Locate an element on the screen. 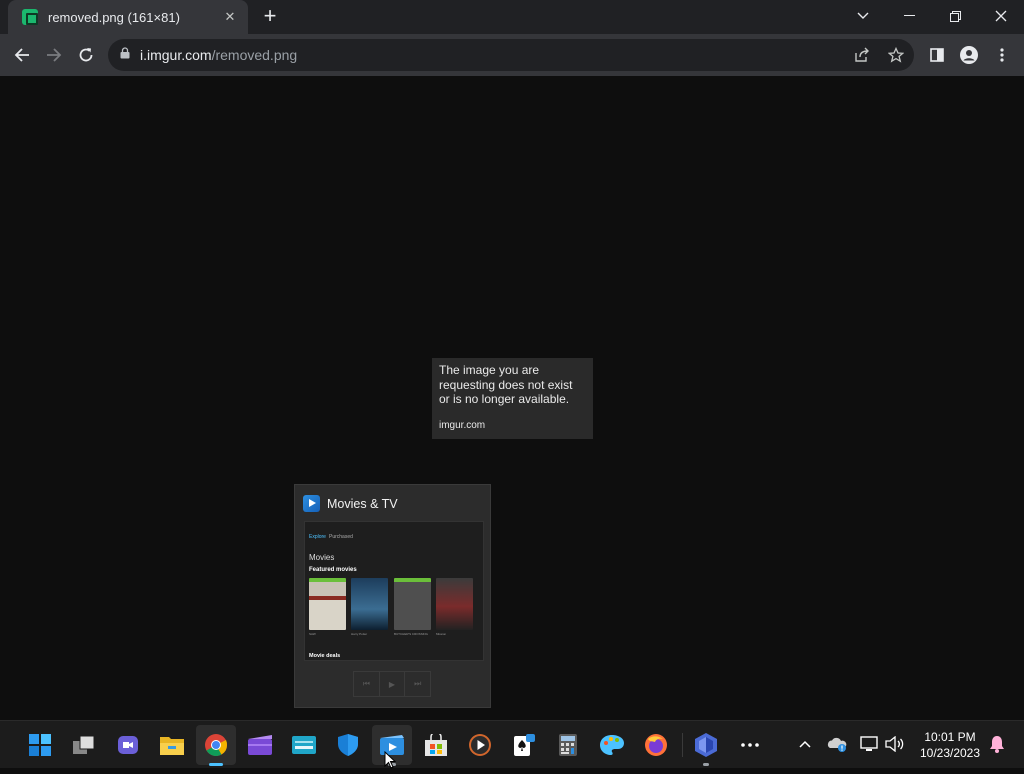 The width and height of the screenshot is (1024, 774). address-bar: i.imgur.com/removed.png is located at coordinates (511, 55).